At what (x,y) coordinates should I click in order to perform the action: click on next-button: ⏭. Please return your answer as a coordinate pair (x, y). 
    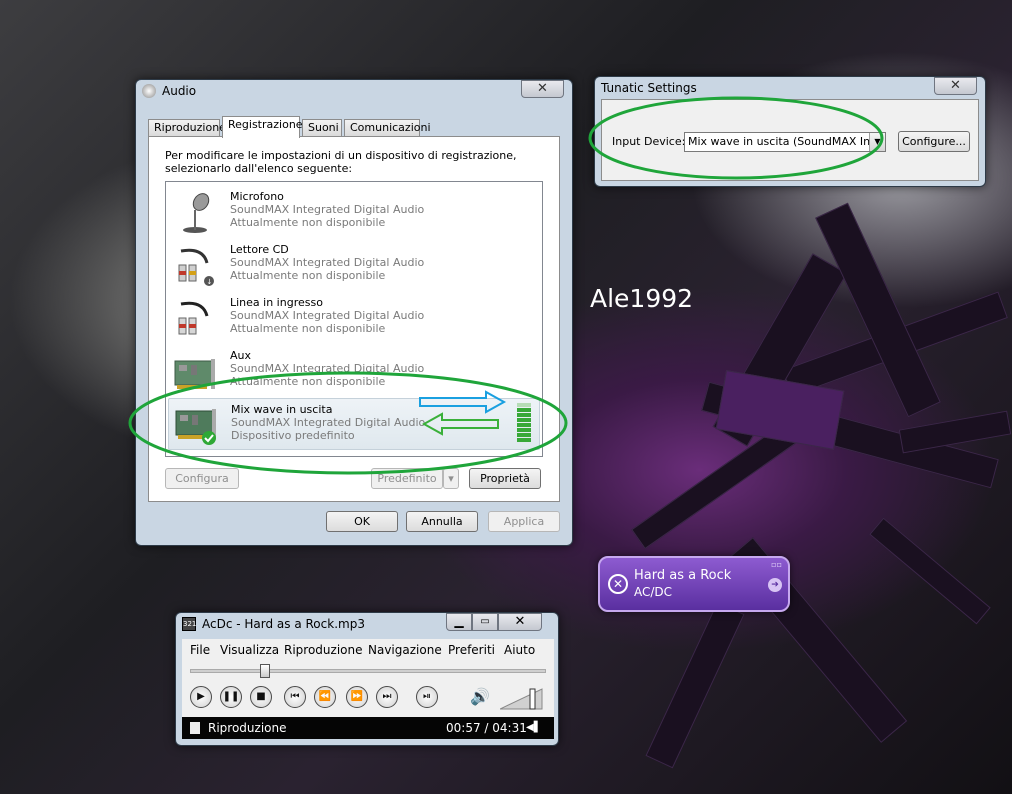
    Looking at the image, I should click on (387, 697).